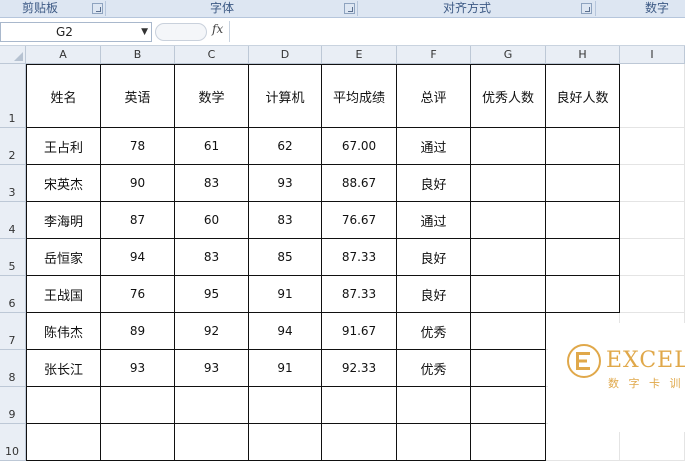  What do you see at coordinates (212, 55) in the screenshot?
I see `column-header-c: C` at bounding box center [212, 55].